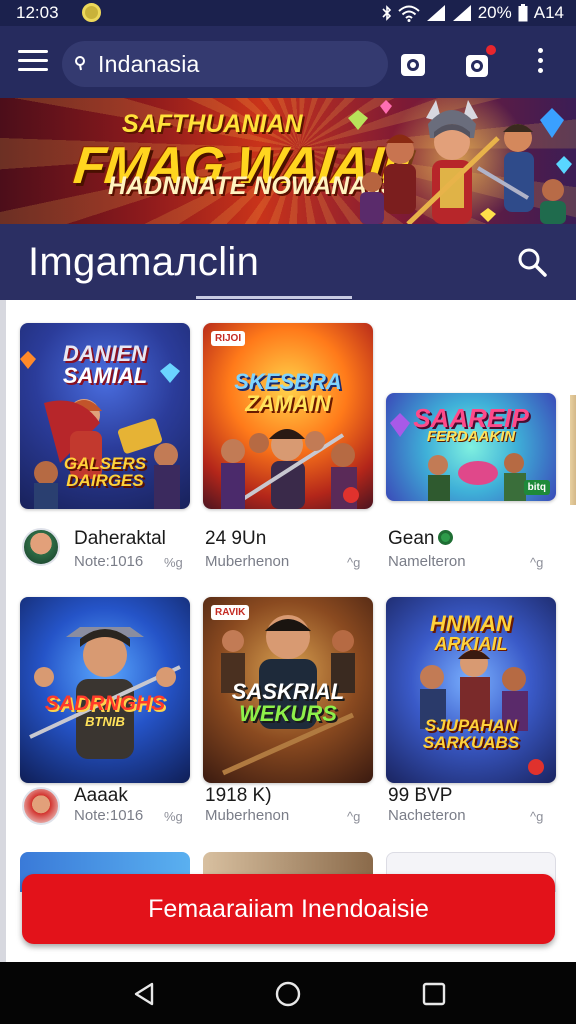 The height and width of the screenshot is (1024, 576). What do you see at coordinates (540, 63) in the screenshot?
I see `more-options-icon` at bounding box center [540, 63].